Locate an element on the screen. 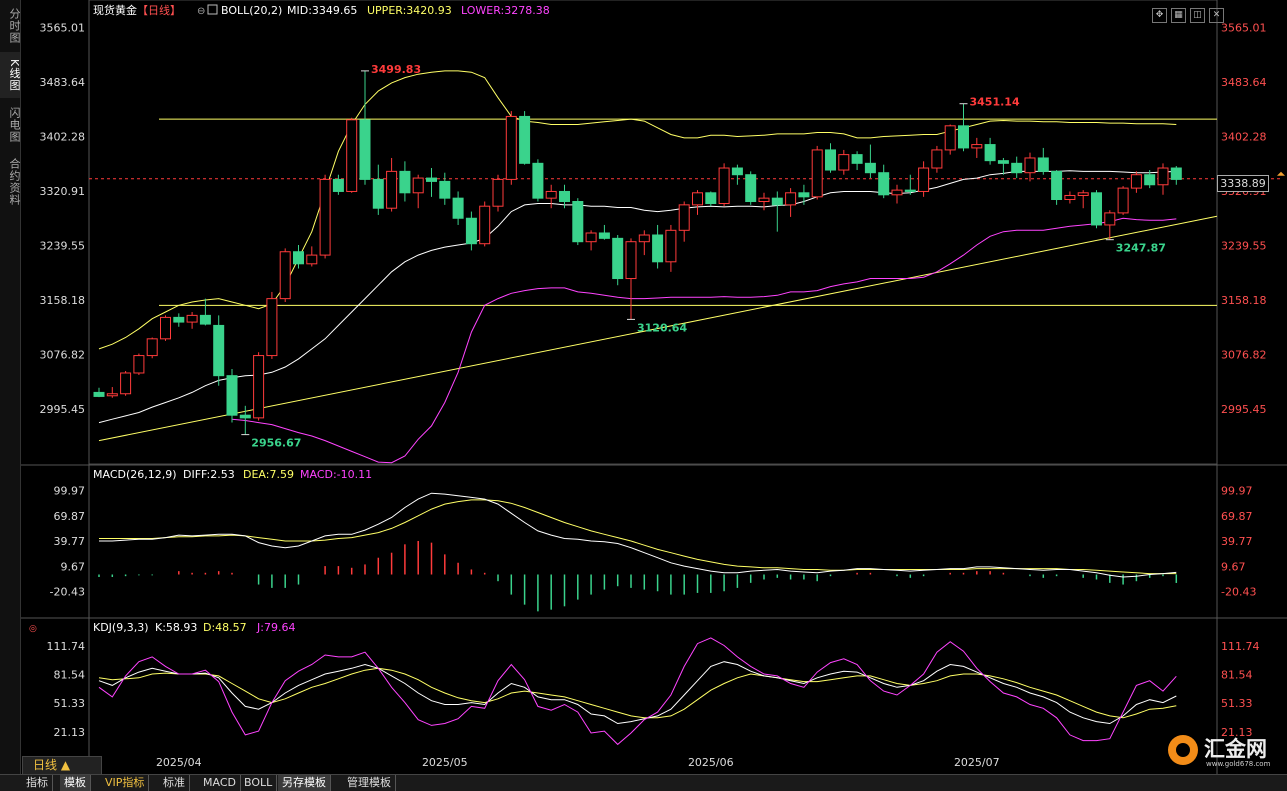 The image size is (1287, 791). macd-value: MACD:-10.11 is located at coordinates (336, 474).